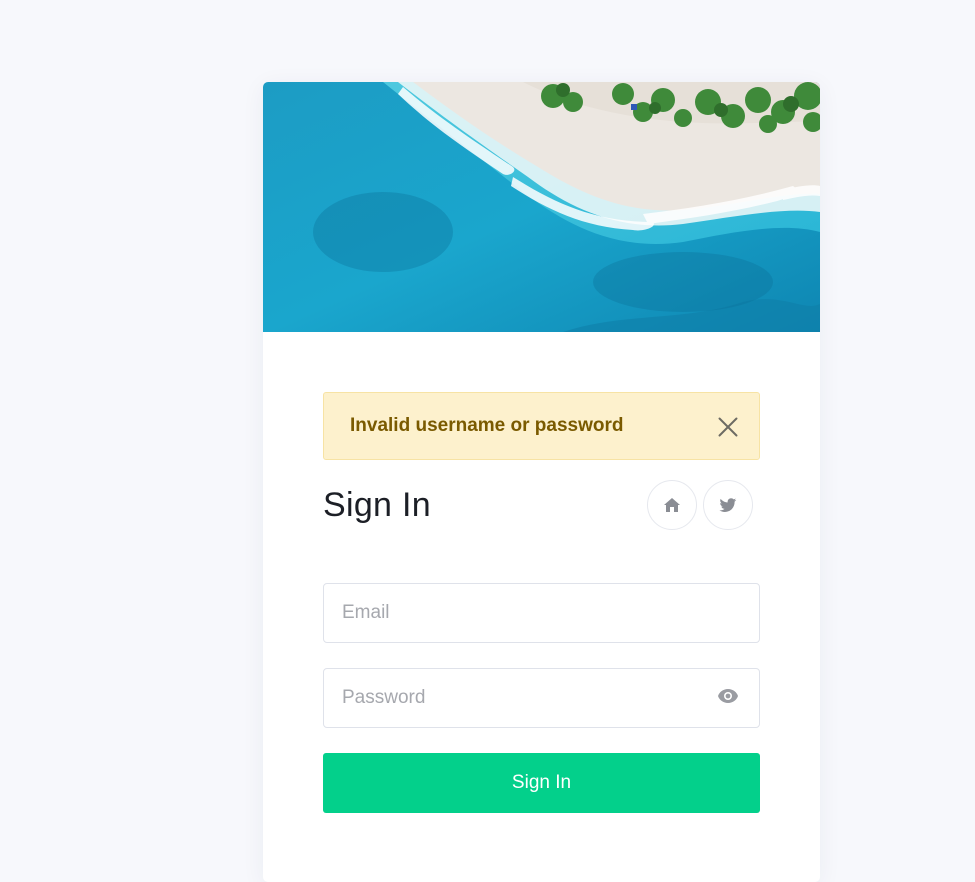 This screenshot has width=975, height=882. Describe the element at coordinates (541, 783) in the screenshot. I see `sign-in-button: Sign In` at that location.